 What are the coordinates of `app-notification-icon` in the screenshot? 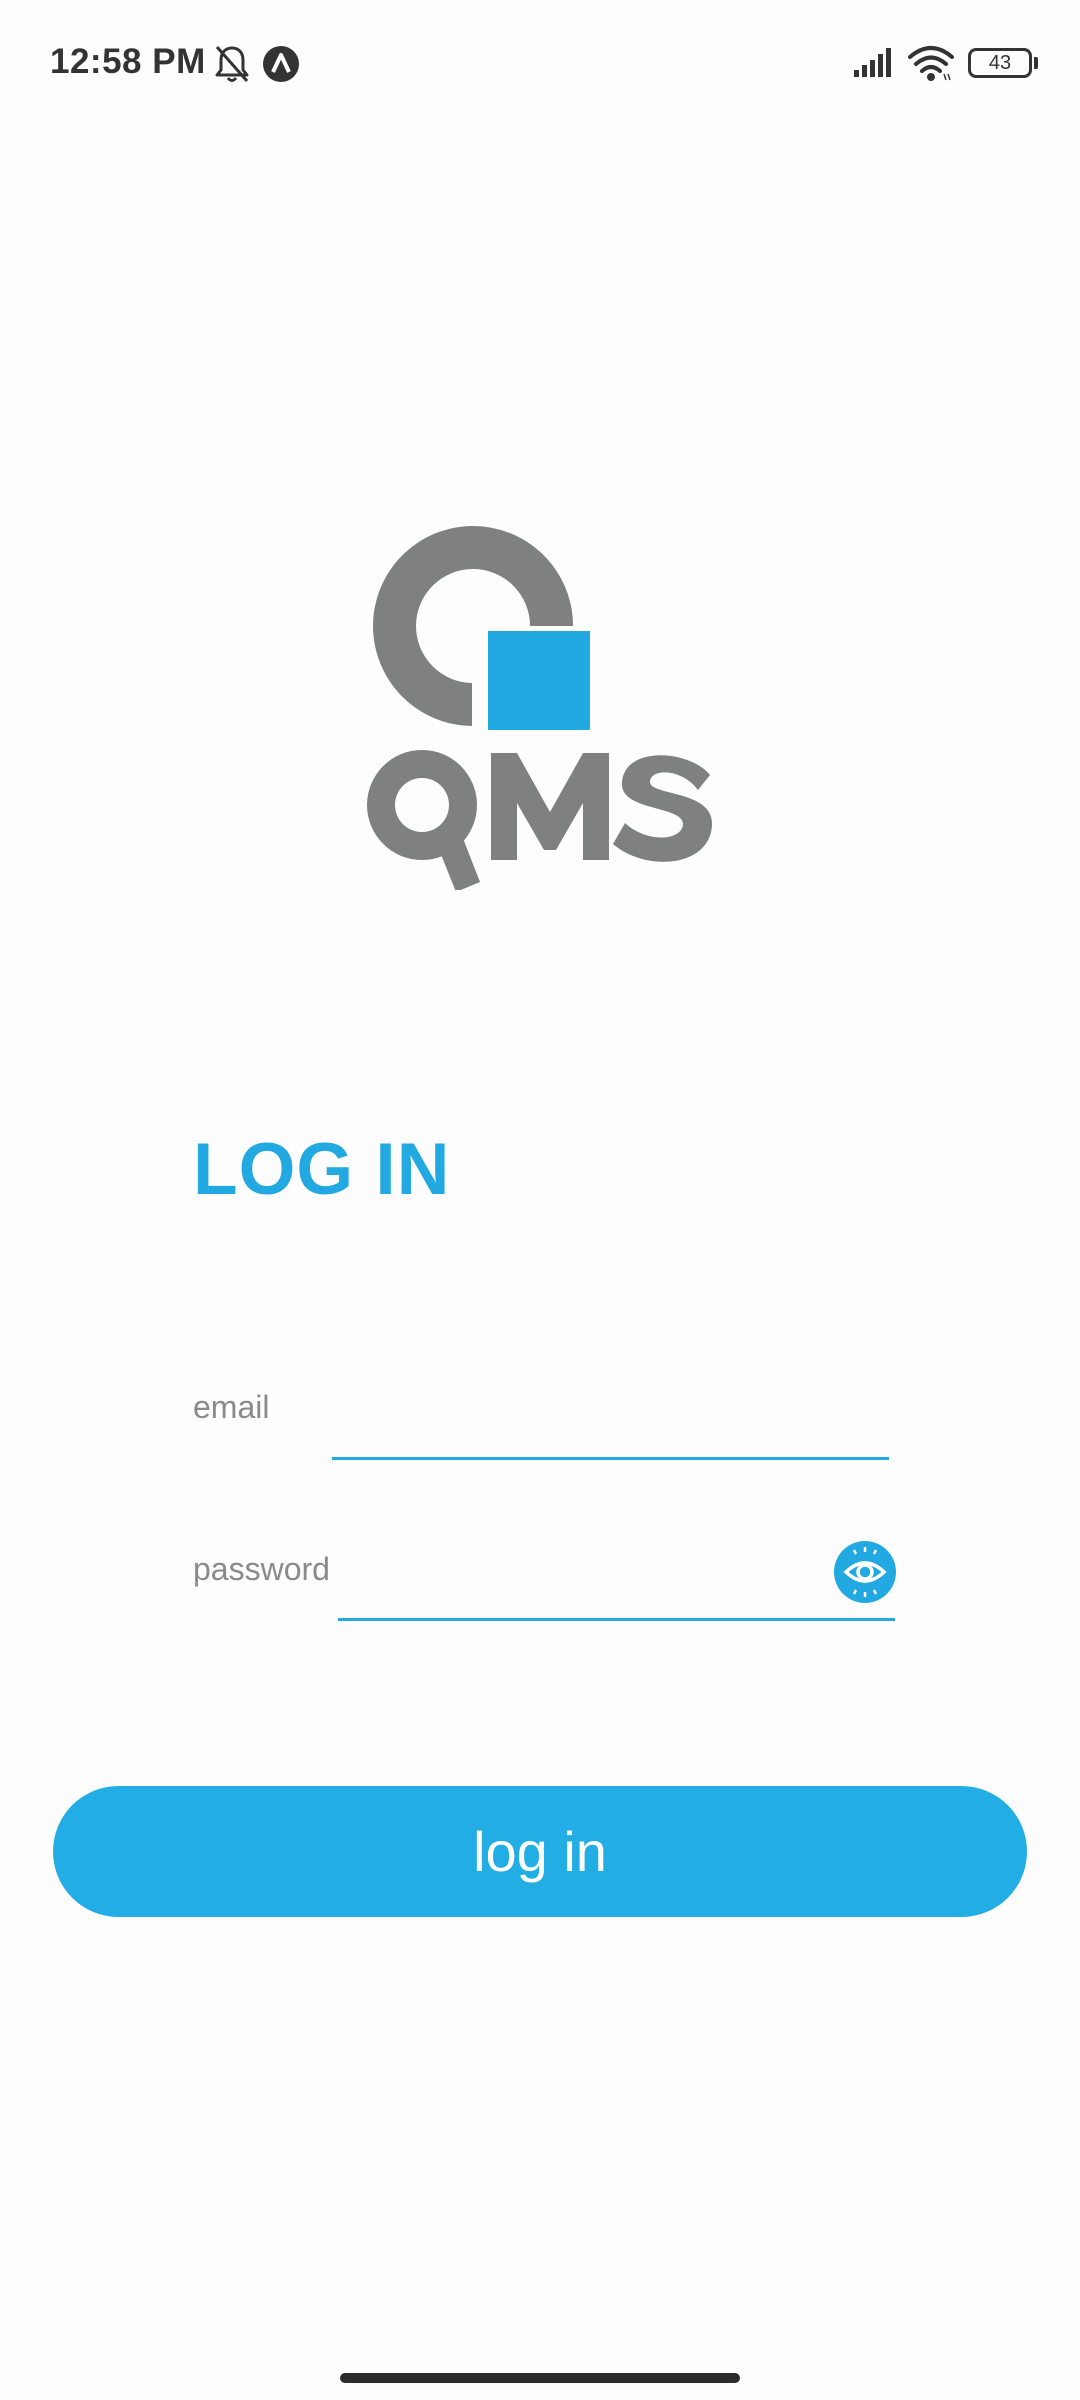 It's located at (281, 64).